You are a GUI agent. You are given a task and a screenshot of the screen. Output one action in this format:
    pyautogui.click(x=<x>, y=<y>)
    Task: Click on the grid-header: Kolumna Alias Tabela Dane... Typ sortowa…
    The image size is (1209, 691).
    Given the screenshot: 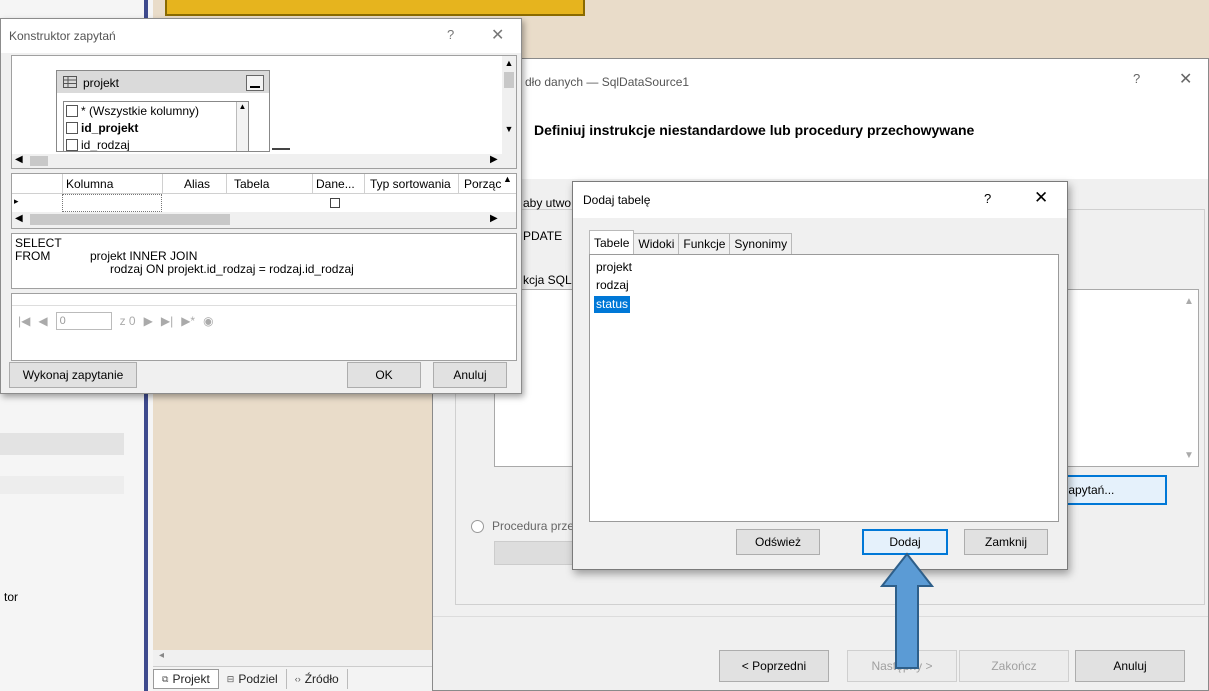 What is the action you would take?
    pyautogui.click(x=264, y=184)
    